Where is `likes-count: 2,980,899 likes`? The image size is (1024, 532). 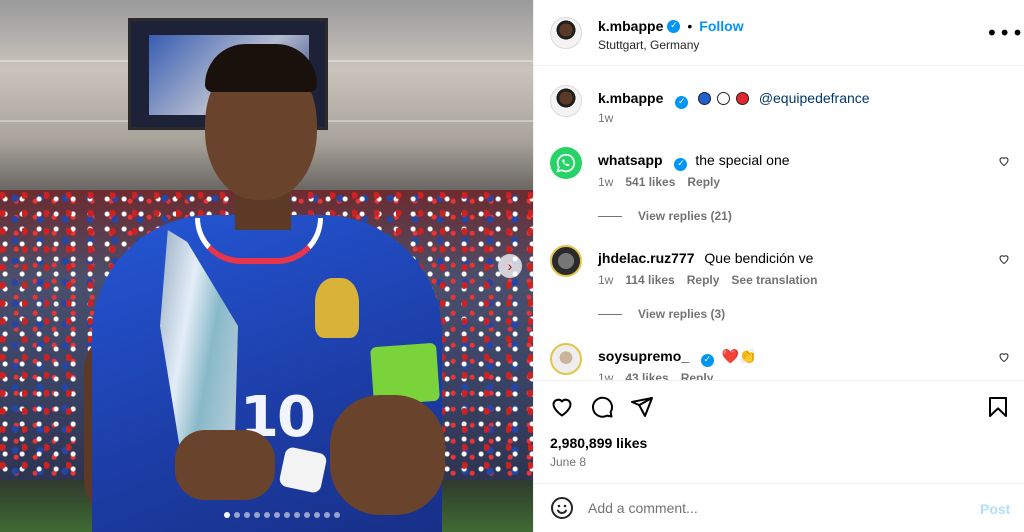
likes-count: 2,980,899 likes is located at coordinates (598, 443).